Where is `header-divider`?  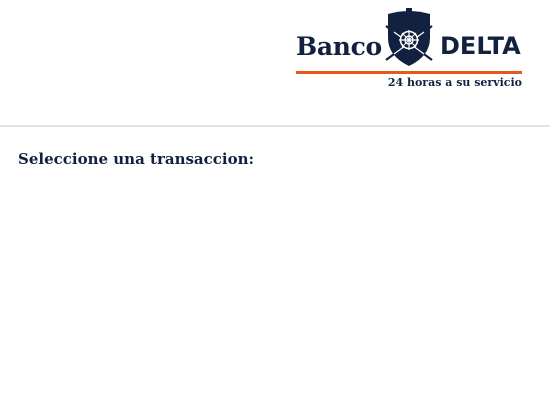
header-divider is located at coordinates (275, 126).